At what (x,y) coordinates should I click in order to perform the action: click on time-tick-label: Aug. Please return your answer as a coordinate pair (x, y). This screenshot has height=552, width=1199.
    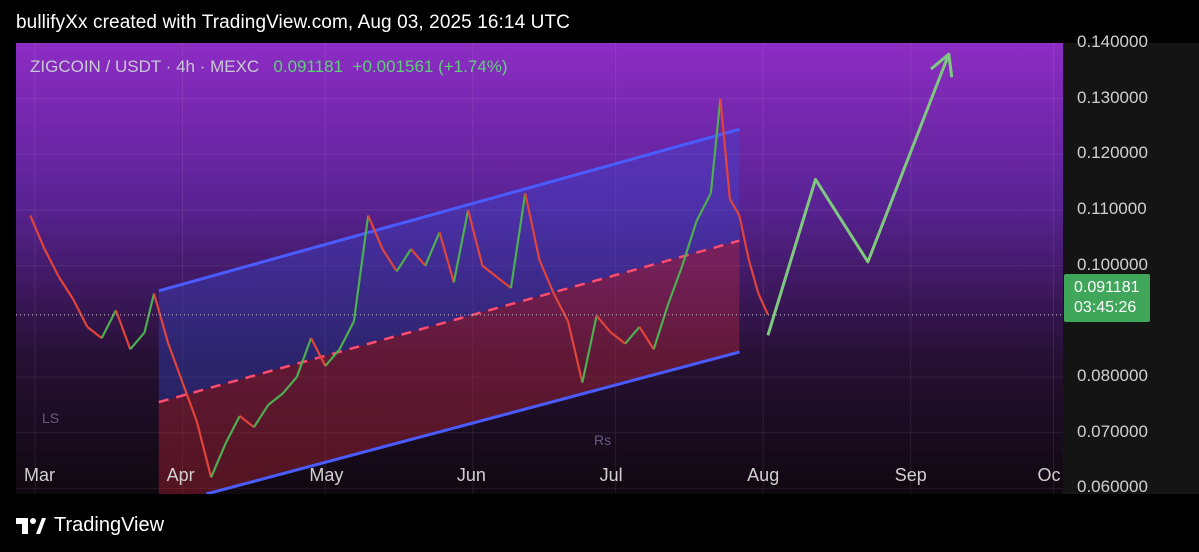
    Looking at the image, I should click on (763, 475).